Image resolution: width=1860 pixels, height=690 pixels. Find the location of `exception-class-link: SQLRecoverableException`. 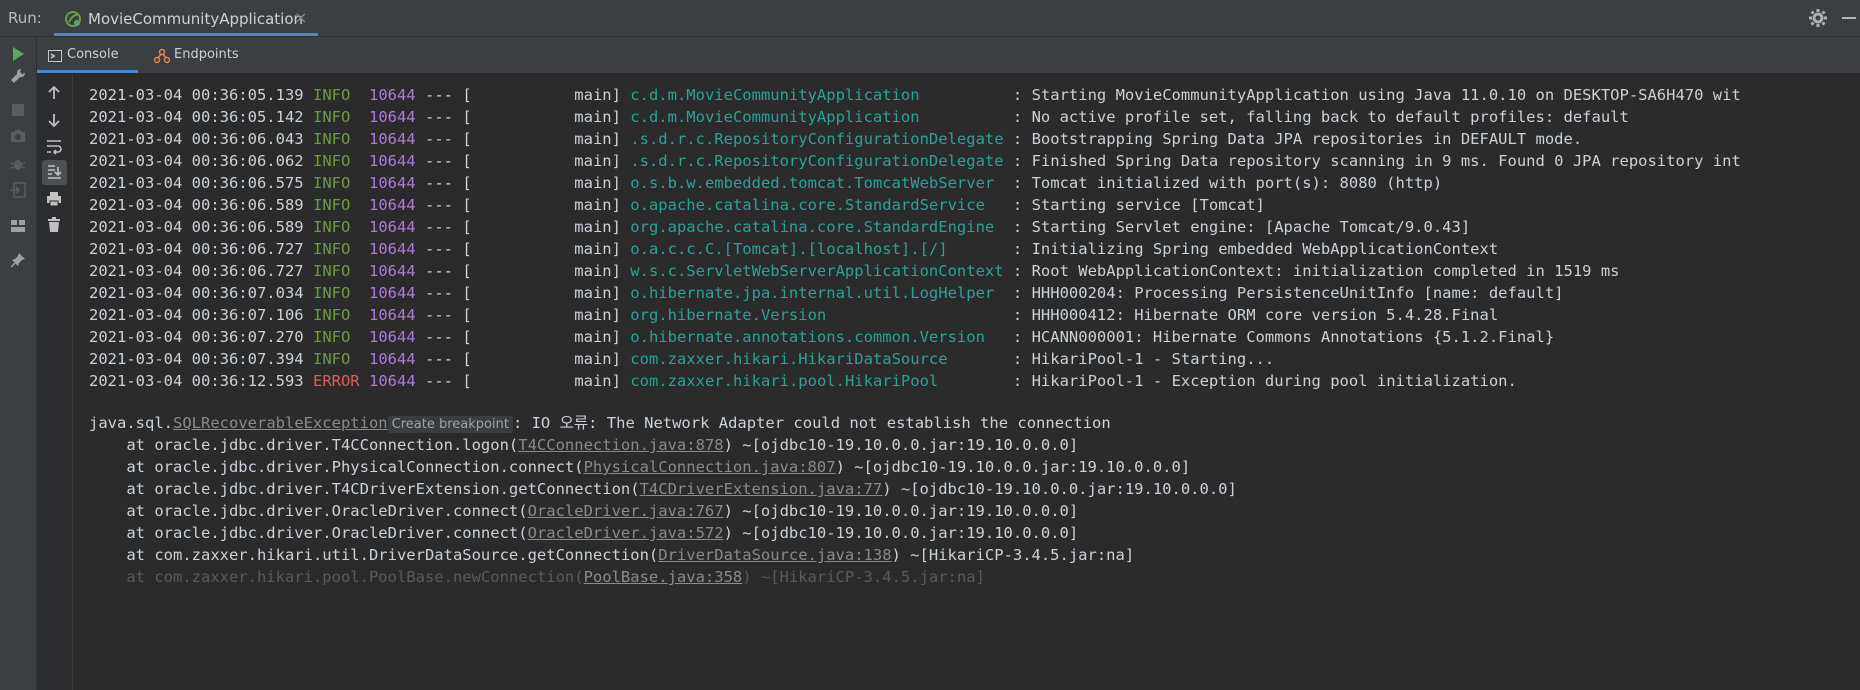

exception-class-link: SQLRecoverableException is located at coordinates (280, 423).